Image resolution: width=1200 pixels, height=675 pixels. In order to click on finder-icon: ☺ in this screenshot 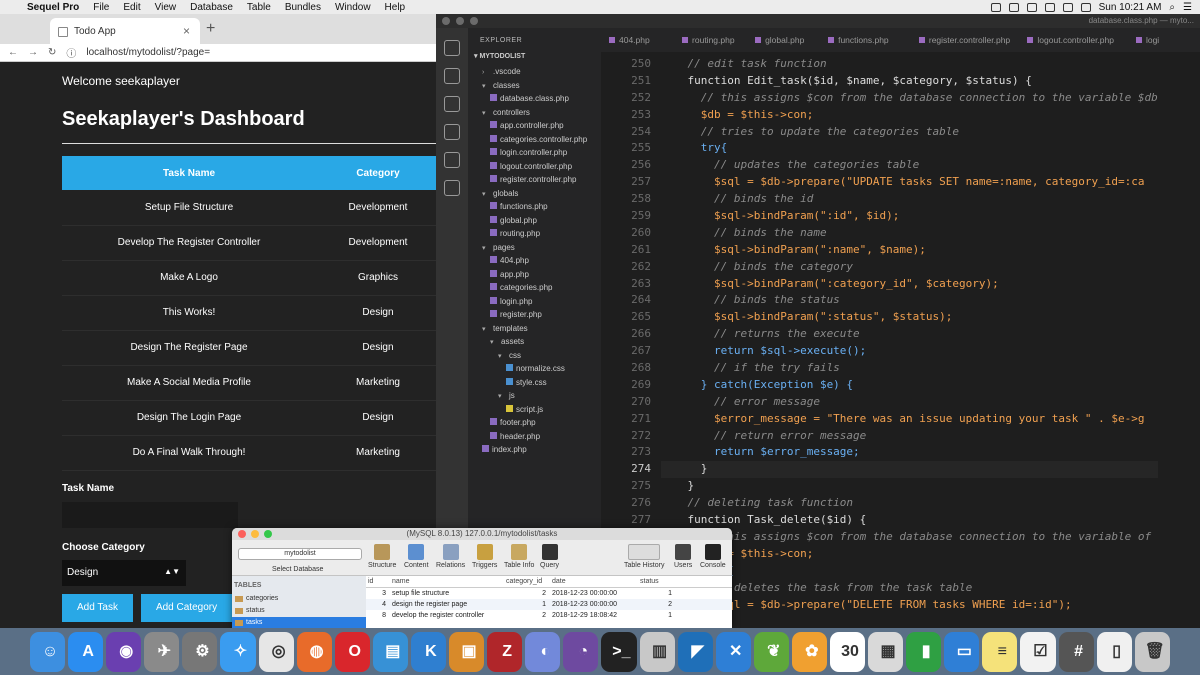, I will do `click(48, 652)`.